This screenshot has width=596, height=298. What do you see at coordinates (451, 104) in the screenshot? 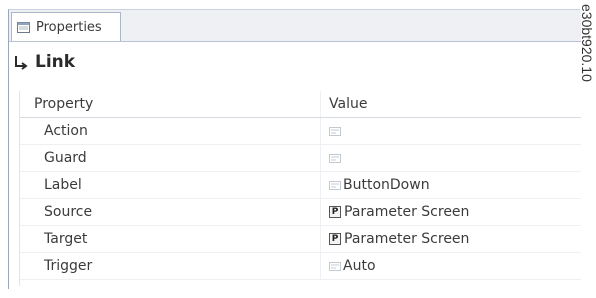
I see `column-header-value: Value` at bounding box center [451, 104].